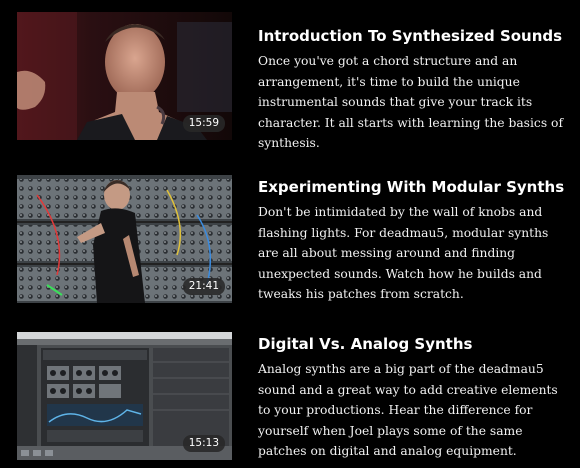  I want to click on video-thumbnail: 15:13, so click(124, 396).